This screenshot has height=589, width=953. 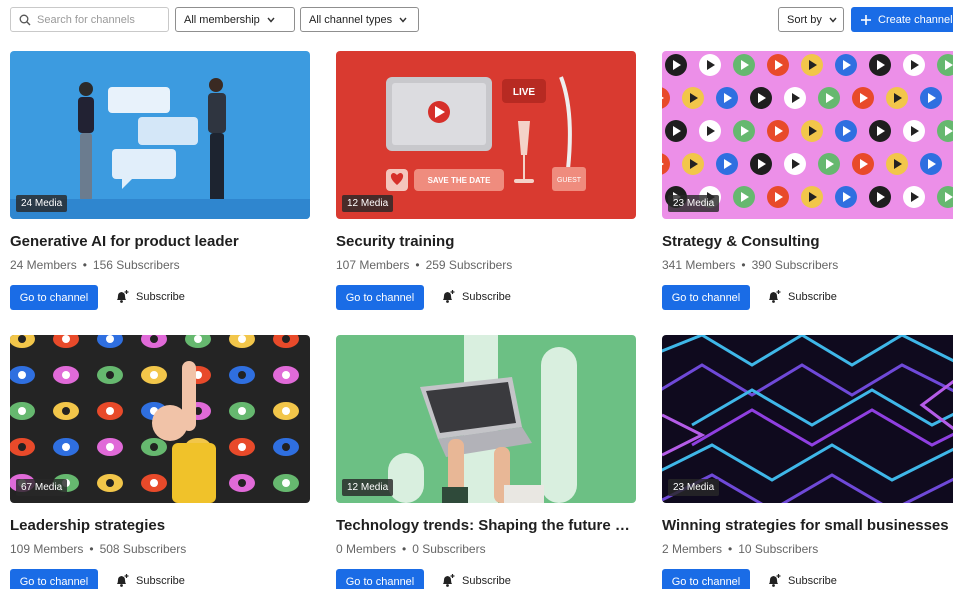 What do you see at coordinates (136, 265) in the screenshot?
I see `subscriber-count: 156 Subscribers` at bounding box center [136, 265].